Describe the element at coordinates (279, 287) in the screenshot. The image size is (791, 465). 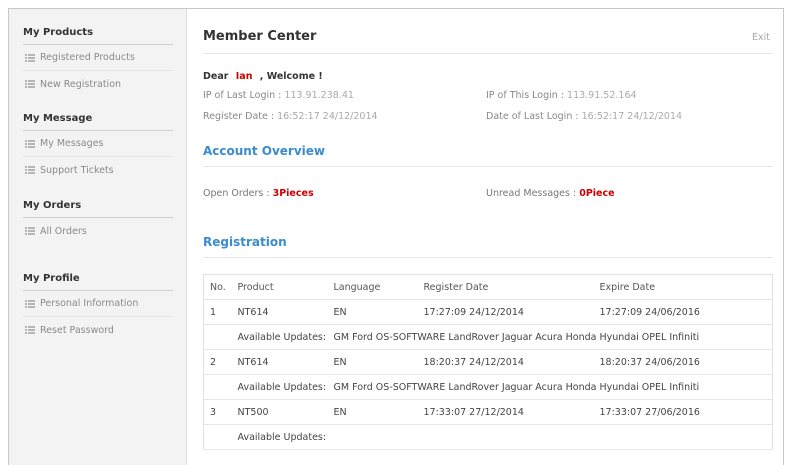
I see `column-header-product: Product` at that location.